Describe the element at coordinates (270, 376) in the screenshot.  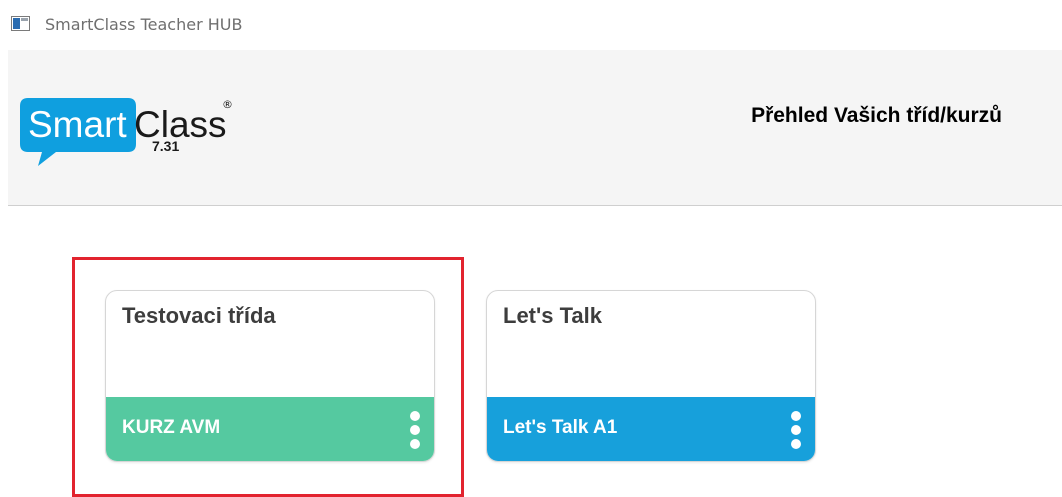
I see `class-card-testovaci-trida: Testovaci třída KURZ AVM` at that location.